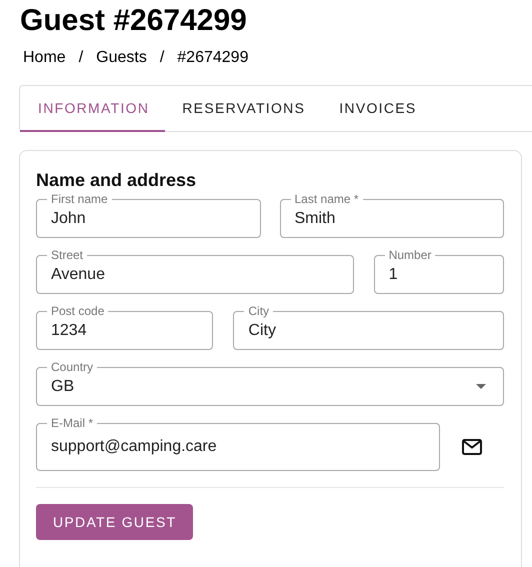  What do you see at coordinates (472, 447) in the screenshot?
I see `mail-icon` at bounding box center [472, 447].